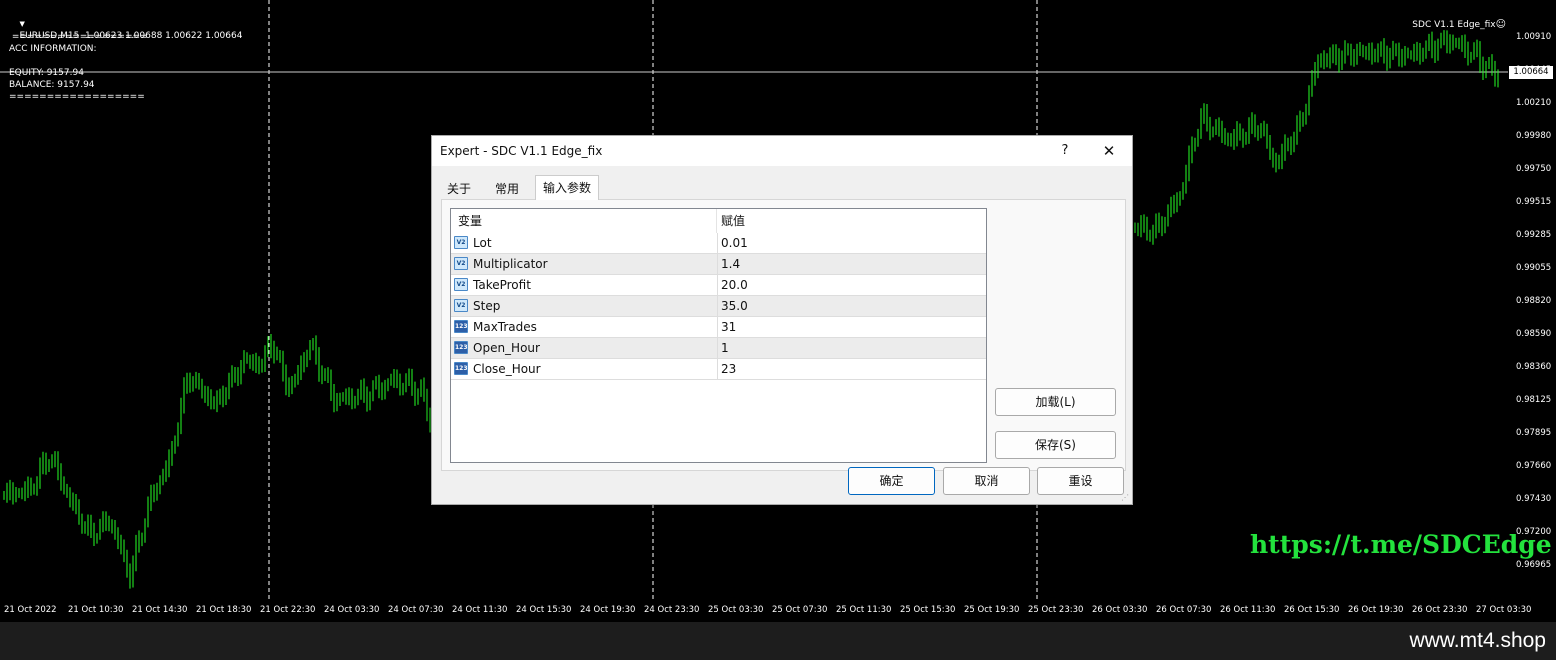 The height and width of the screenshot is (660, 1556). Describe the element at coordinates (595, 327) in the screenshot. I see `param-name: MaxTrades` at that location.